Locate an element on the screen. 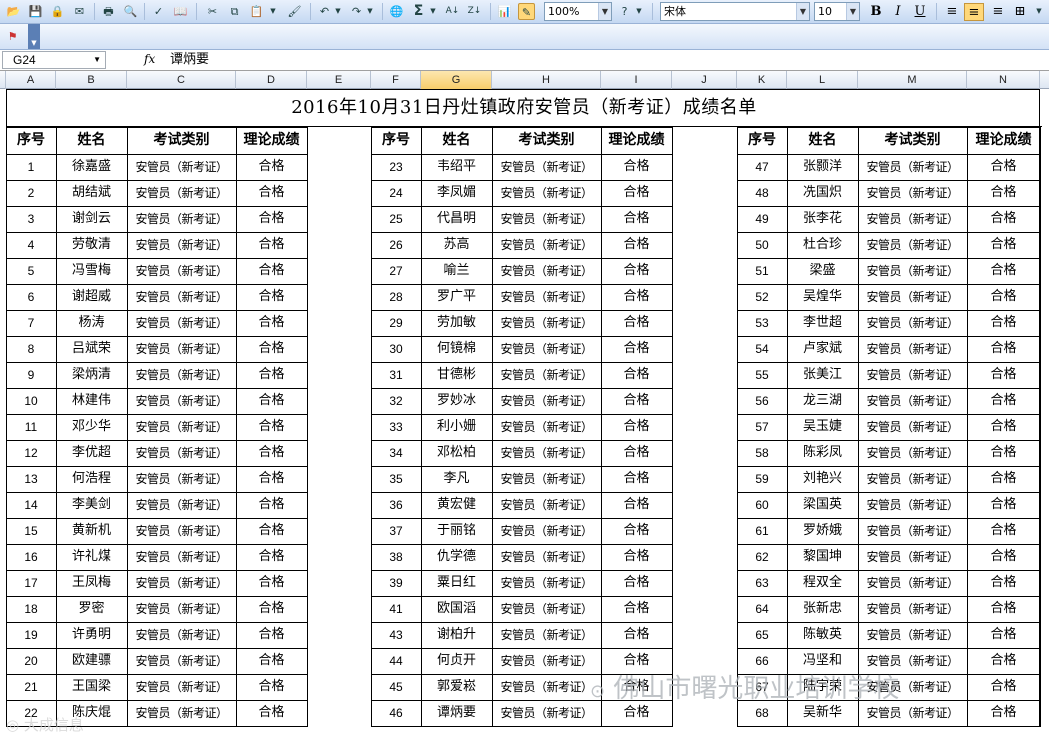 This screenshot has height=741, width=1049. name-cell: 甘德彬 is located at coordinates (456, 374).